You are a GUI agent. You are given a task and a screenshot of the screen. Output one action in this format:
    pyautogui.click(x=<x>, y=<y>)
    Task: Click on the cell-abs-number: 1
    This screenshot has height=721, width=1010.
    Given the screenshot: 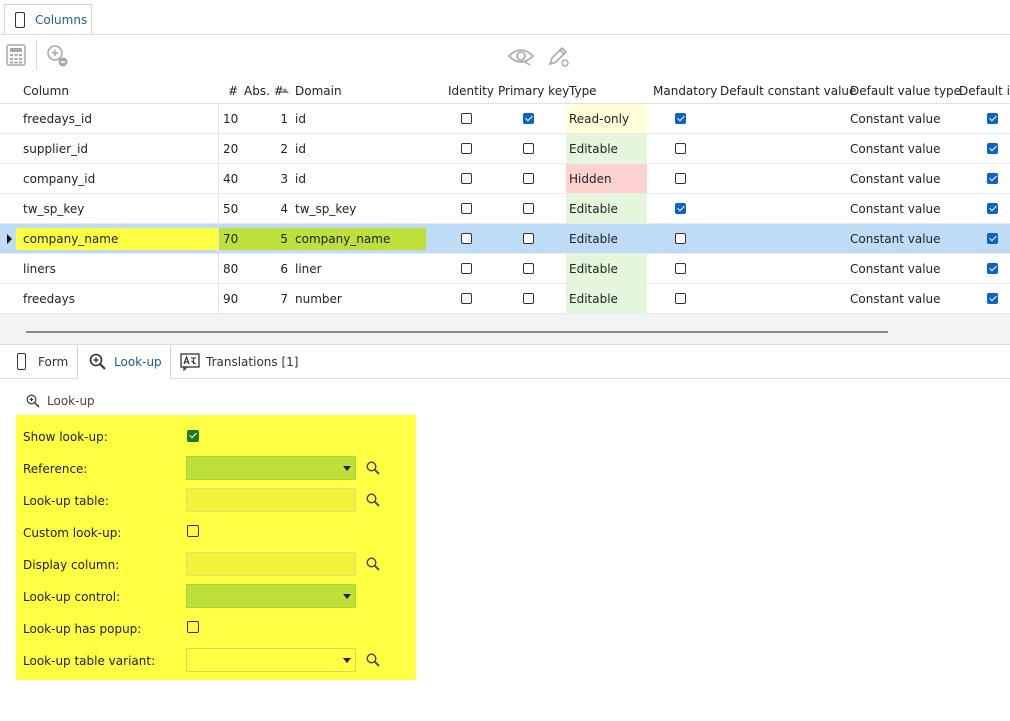 What is the action you would take?
    pyautogui.click(x=284, y=119)
    